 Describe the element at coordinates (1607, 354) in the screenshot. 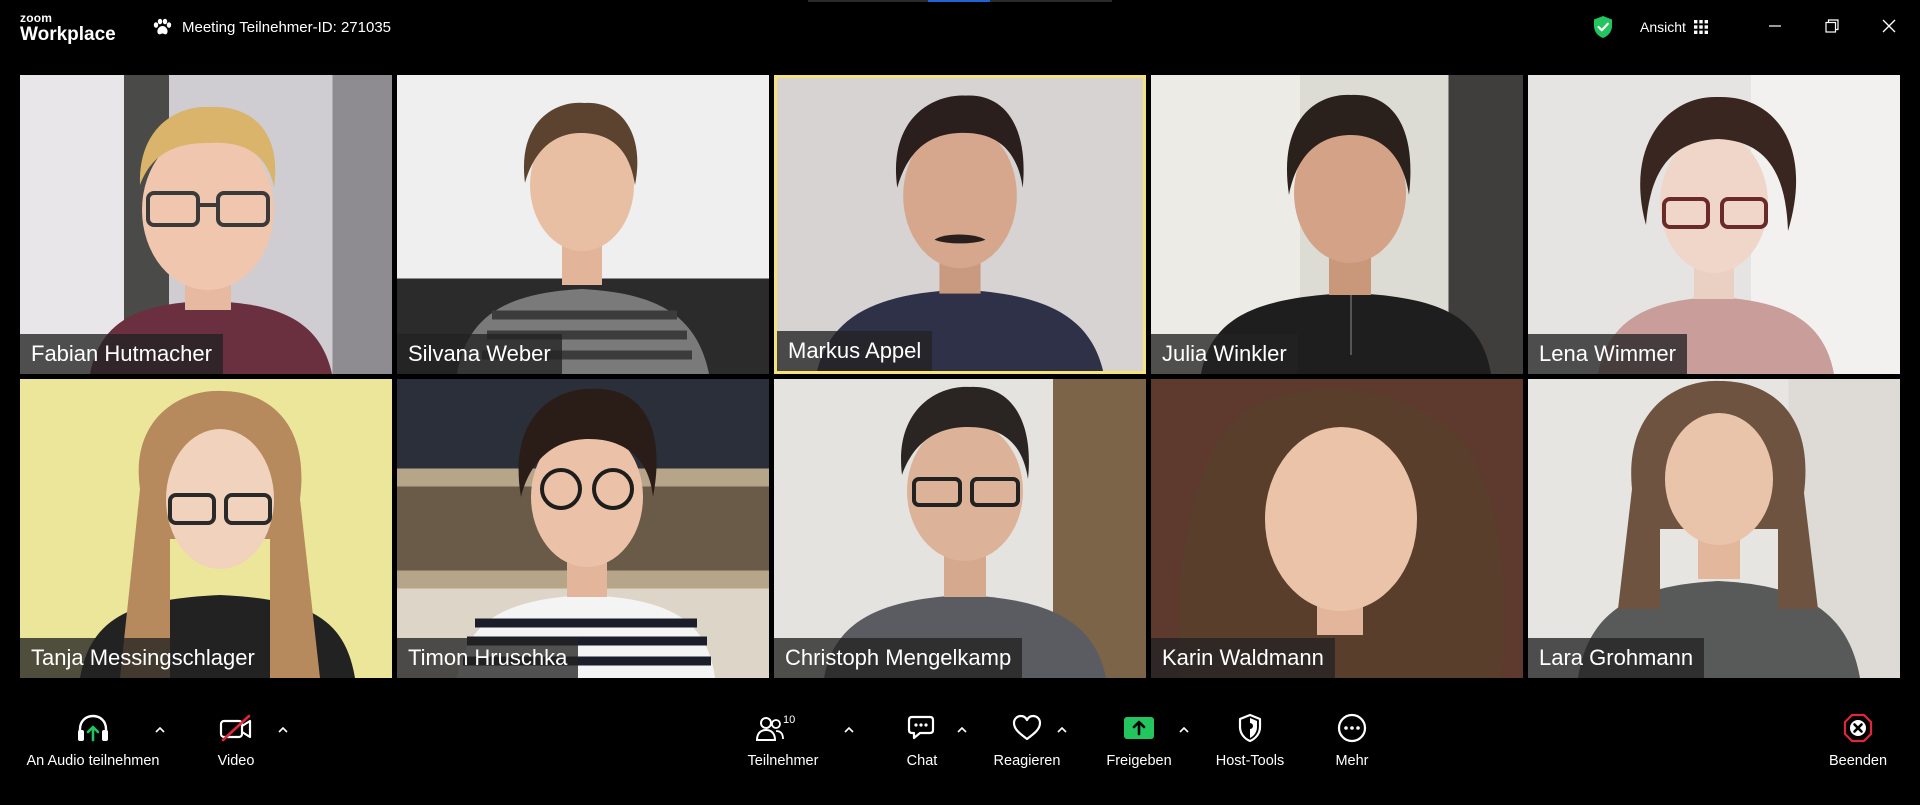

I see `participant-name: Lena Wimmer` at that location.